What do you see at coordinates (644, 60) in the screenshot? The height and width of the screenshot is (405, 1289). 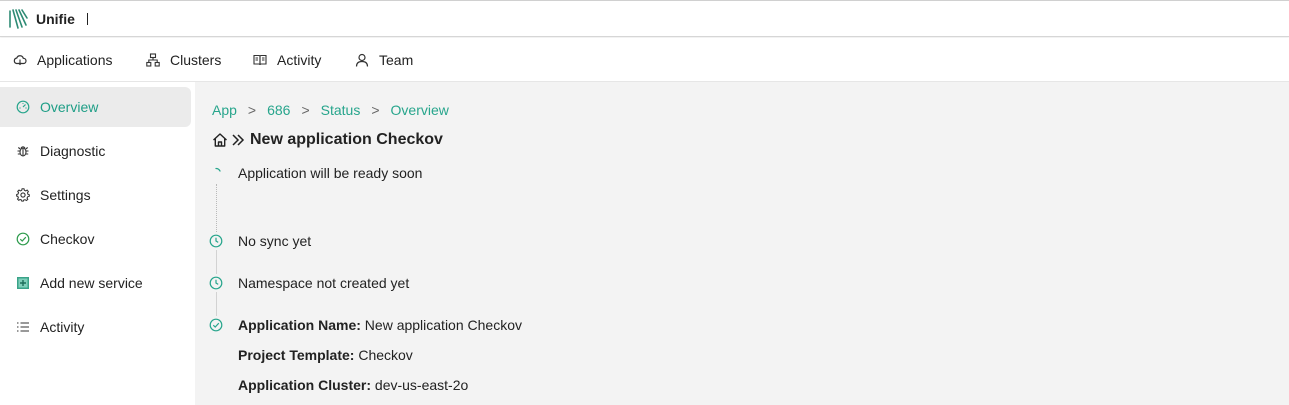 I see `main-nav: Applications Clusters Activity Team` at bounding box center [644, 60].